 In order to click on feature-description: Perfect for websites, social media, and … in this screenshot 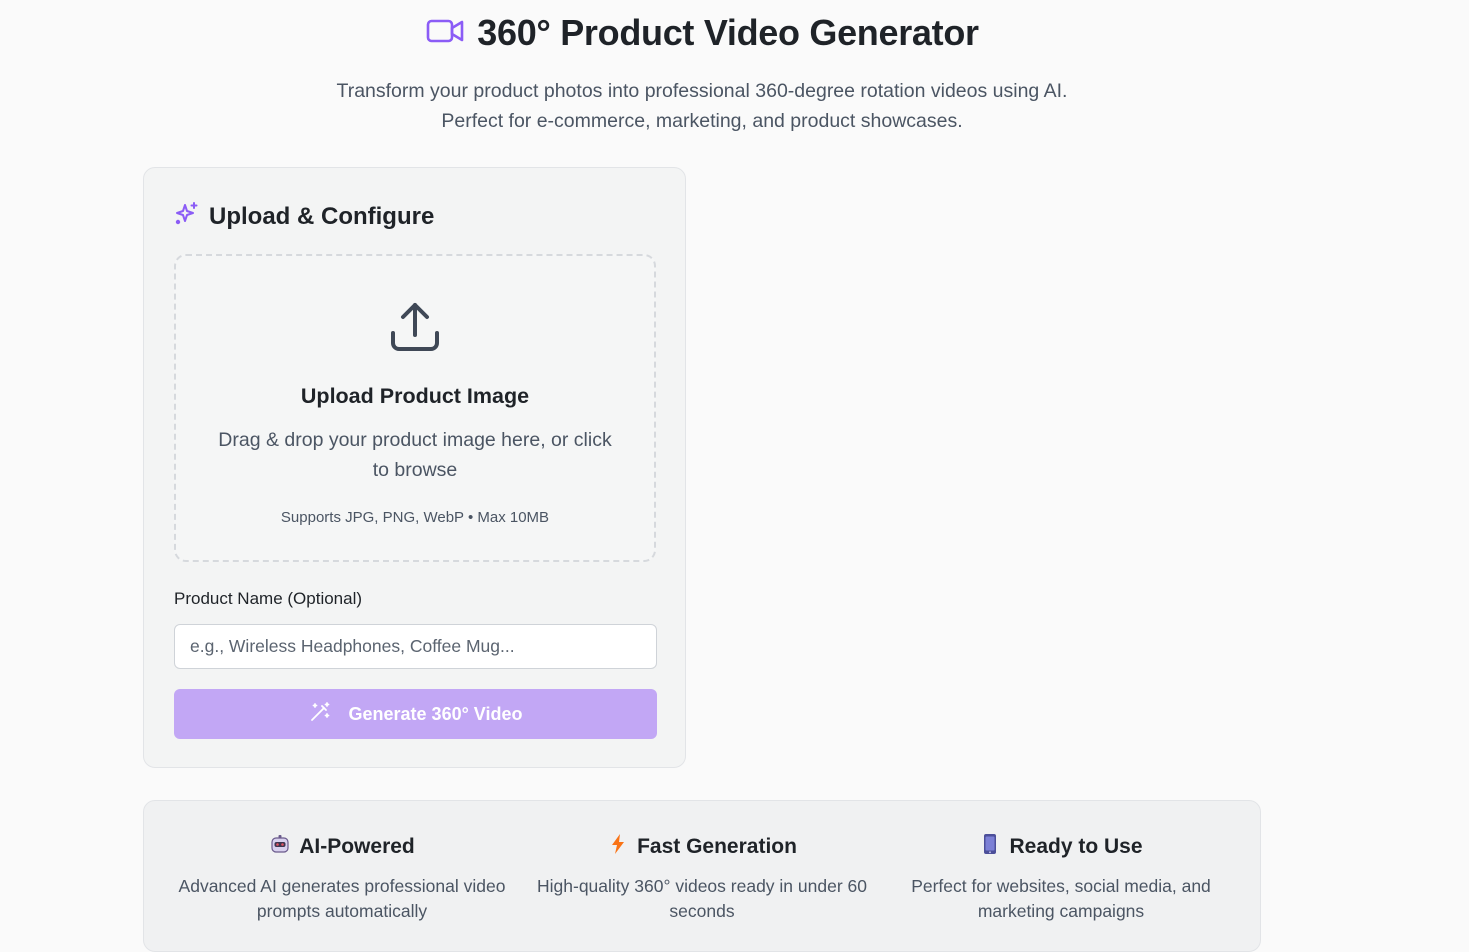, I will do `click(1061, 898)`.